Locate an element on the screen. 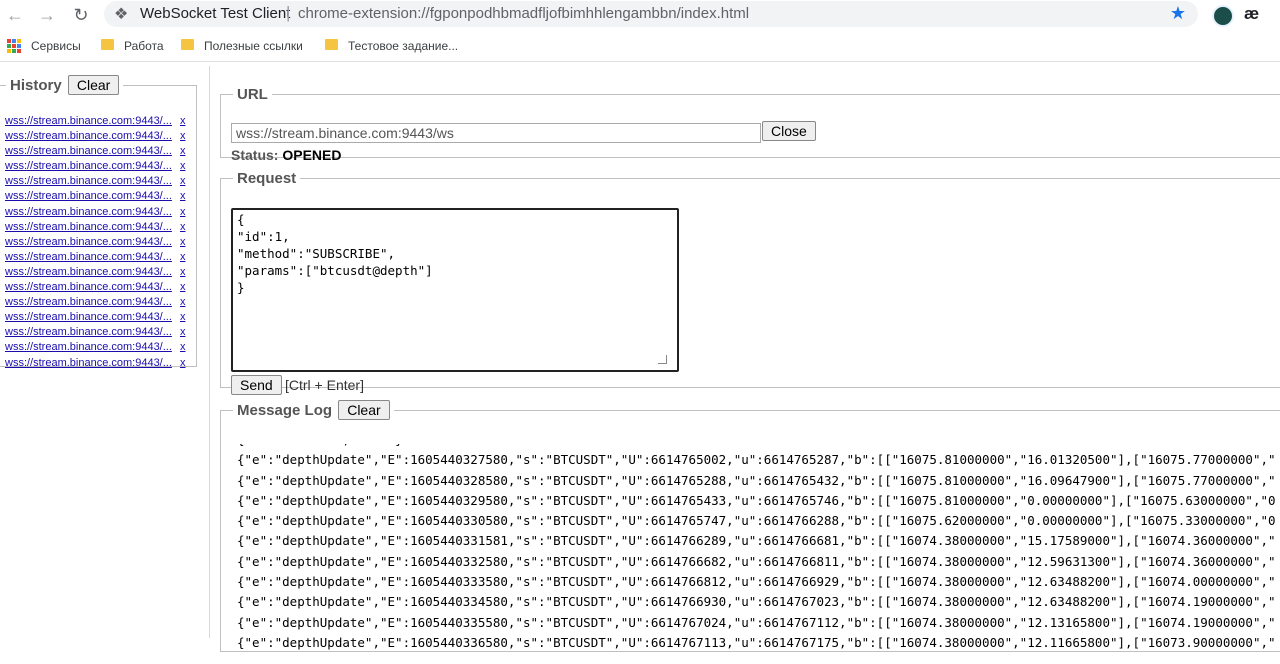  connection-status: Status: OPENED is located at coordinates (286, 155).